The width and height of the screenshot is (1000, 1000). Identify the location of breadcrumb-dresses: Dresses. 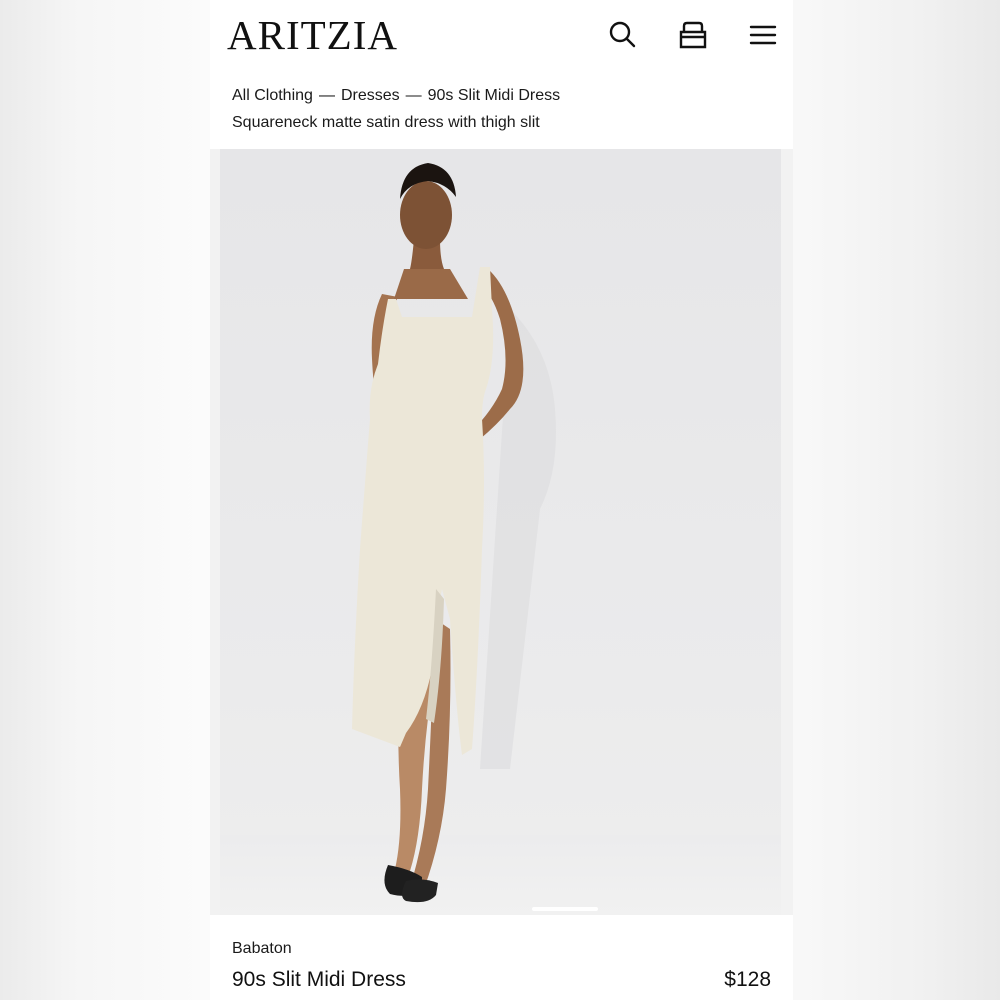
(370, 95).